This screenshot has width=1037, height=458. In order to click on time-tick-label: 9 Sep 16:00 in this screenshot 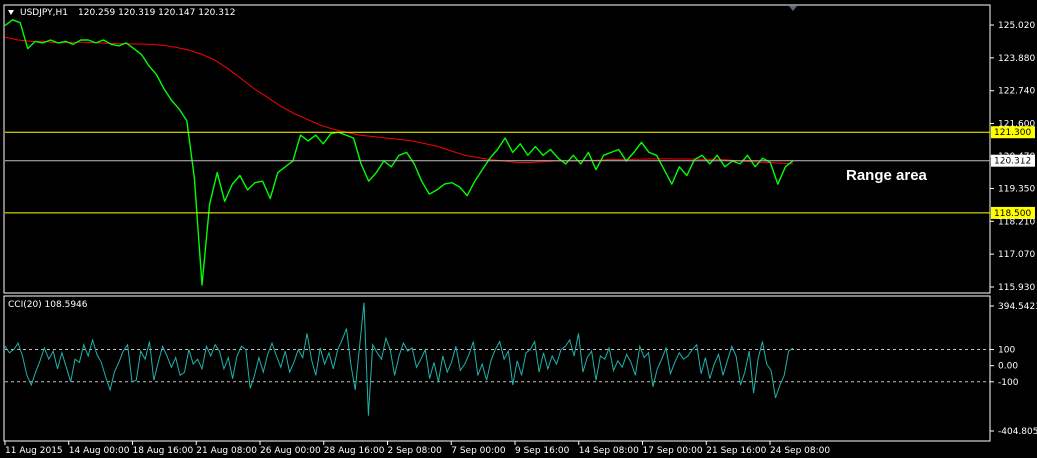, I will do `click(542, 451)`.